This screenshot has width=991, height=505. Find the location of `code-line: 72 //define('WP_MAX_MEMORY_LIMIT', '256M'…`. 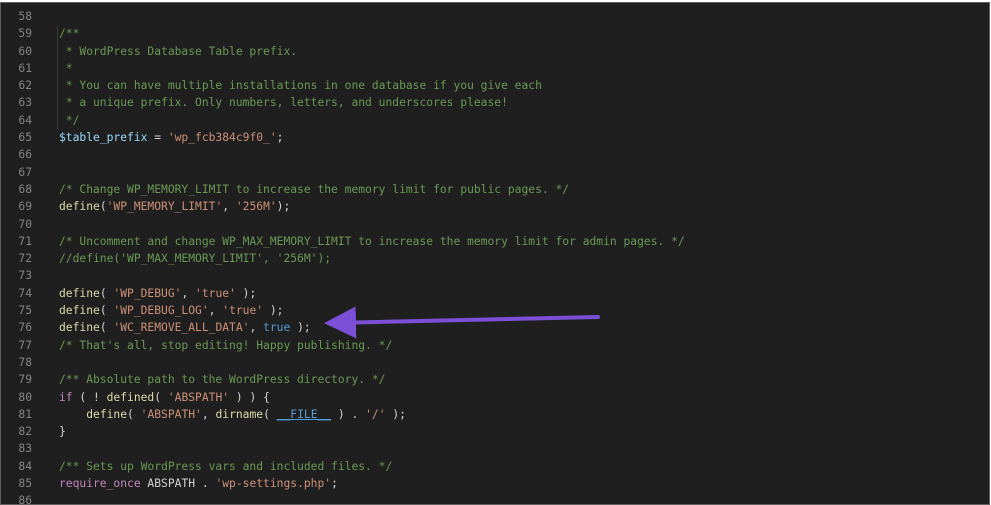

code-line: 72 //define('WP_MAX_MEMORY_LIMIT', '256M'… is located at coordinates (495, 258).